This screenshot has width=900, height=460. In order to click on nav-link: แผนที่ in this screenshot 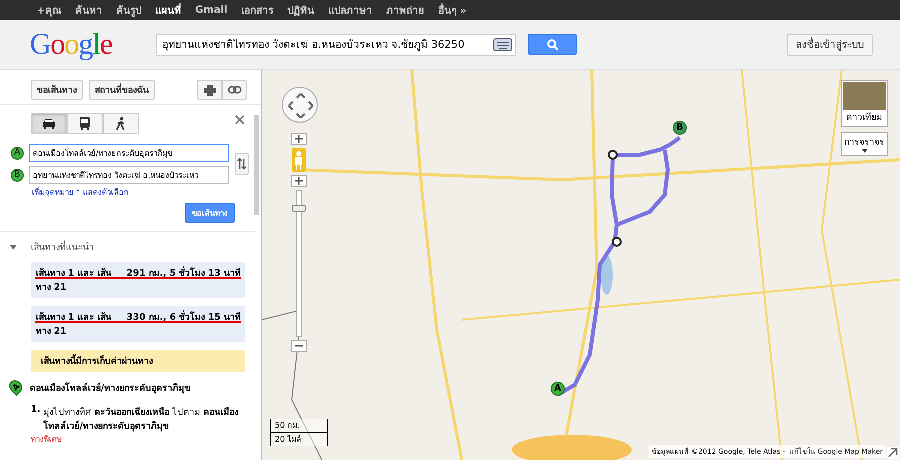, I will do `click(168, 10)`.